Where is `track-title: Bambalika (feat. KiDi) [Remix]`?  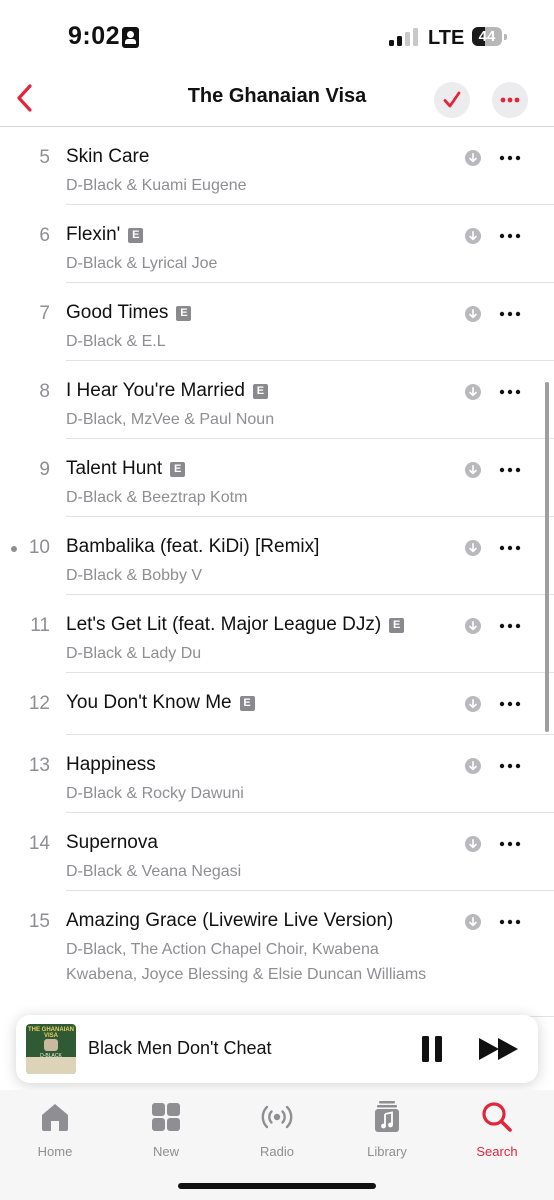 track-title: Bambalika (feat. KiDi) [Remix] is located at coordinates (193, 546).